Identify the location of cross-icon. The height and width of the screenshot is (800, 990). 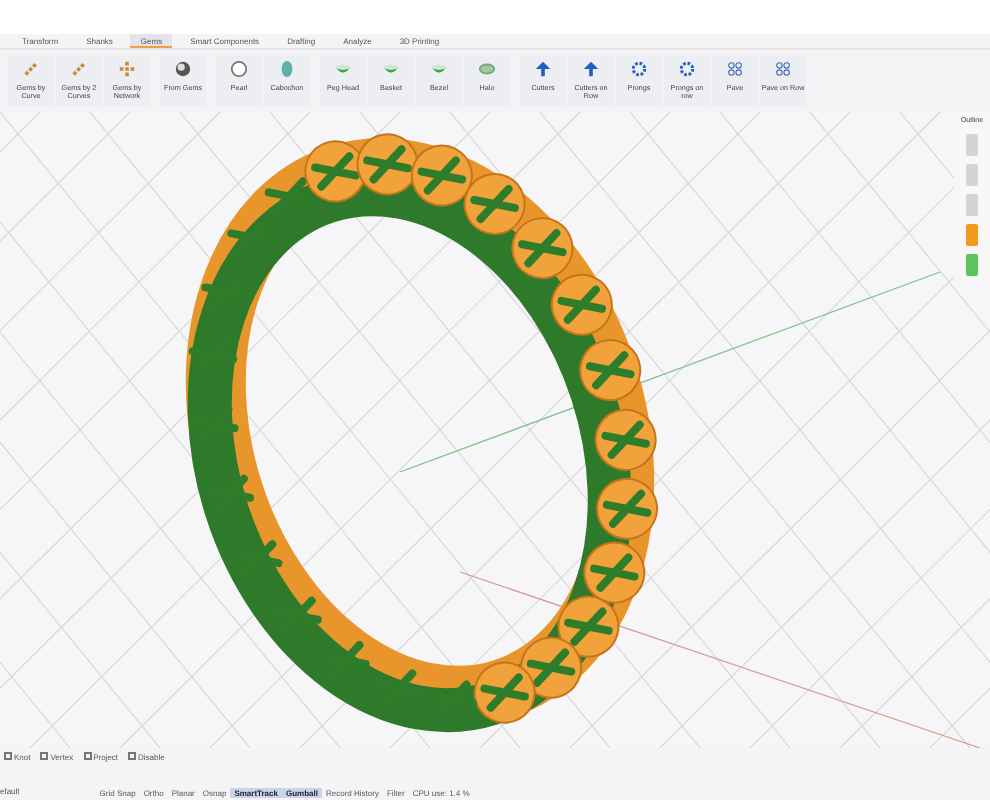
(127, 69).